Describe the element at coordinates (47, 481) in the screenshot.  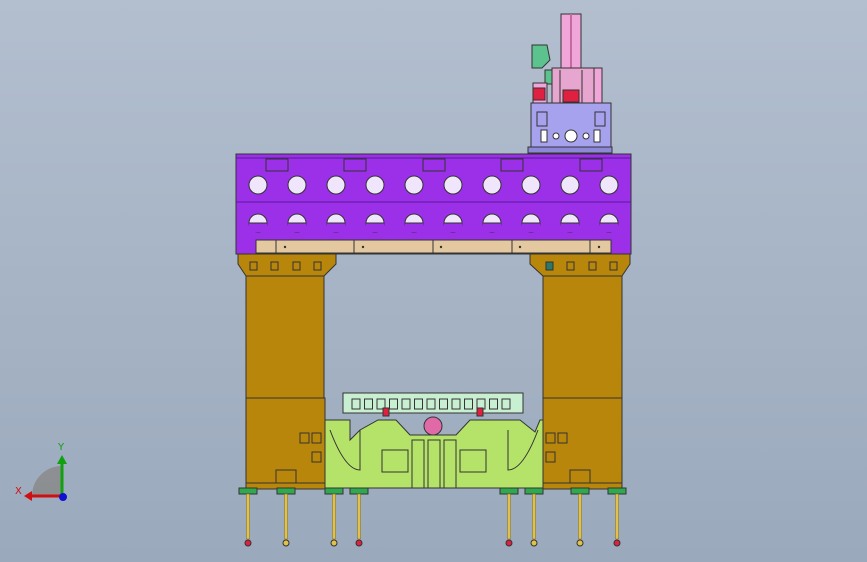
I see `triad-plane-shadow` at that location.